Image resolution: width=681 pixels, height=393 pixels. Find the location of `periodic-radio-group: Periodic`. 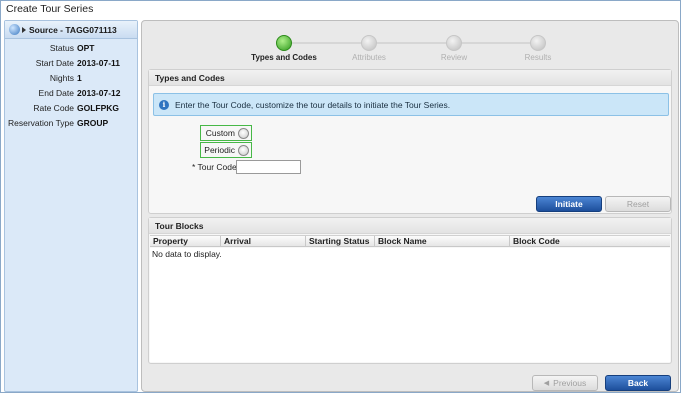

periodic-radio-group: Periodic is located at coordinates (226, 150).